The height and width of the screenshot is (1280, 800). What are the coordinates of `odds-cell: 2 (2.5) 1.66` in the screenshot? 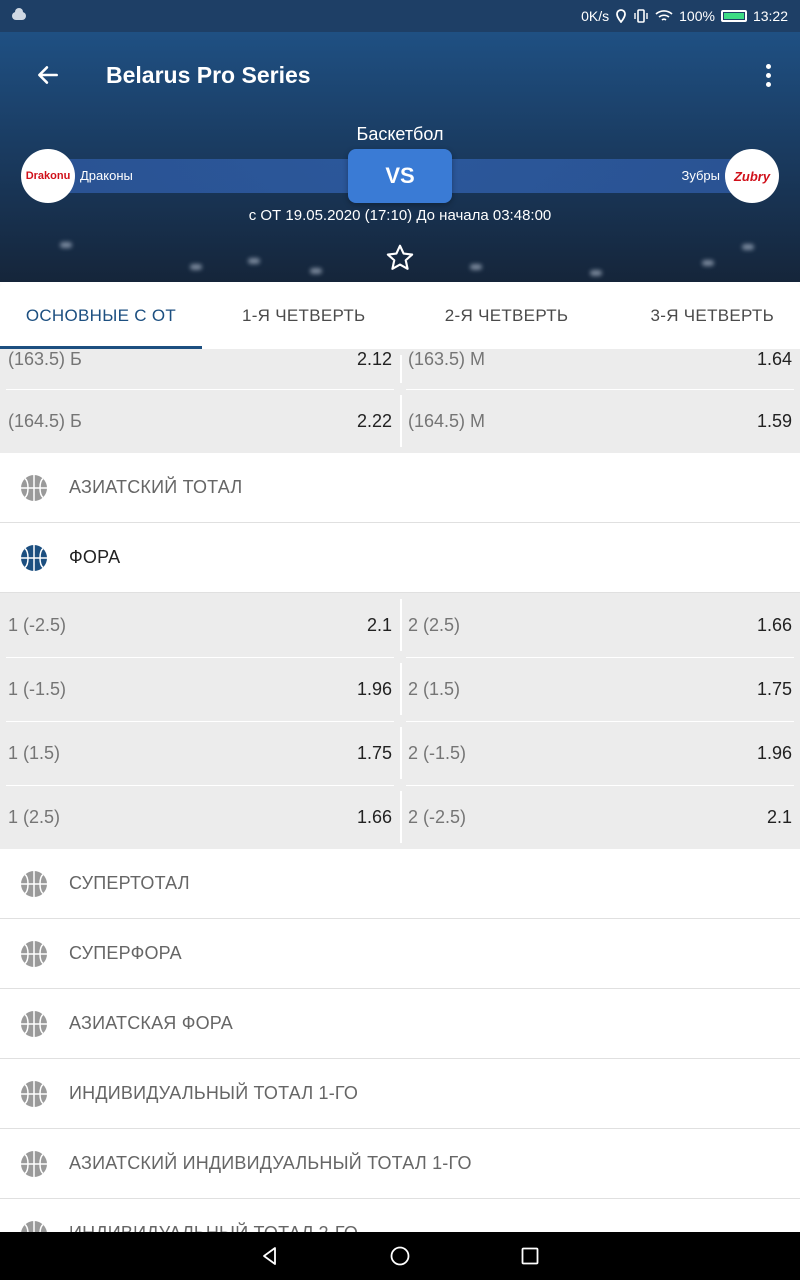 It's located at (600, 625).